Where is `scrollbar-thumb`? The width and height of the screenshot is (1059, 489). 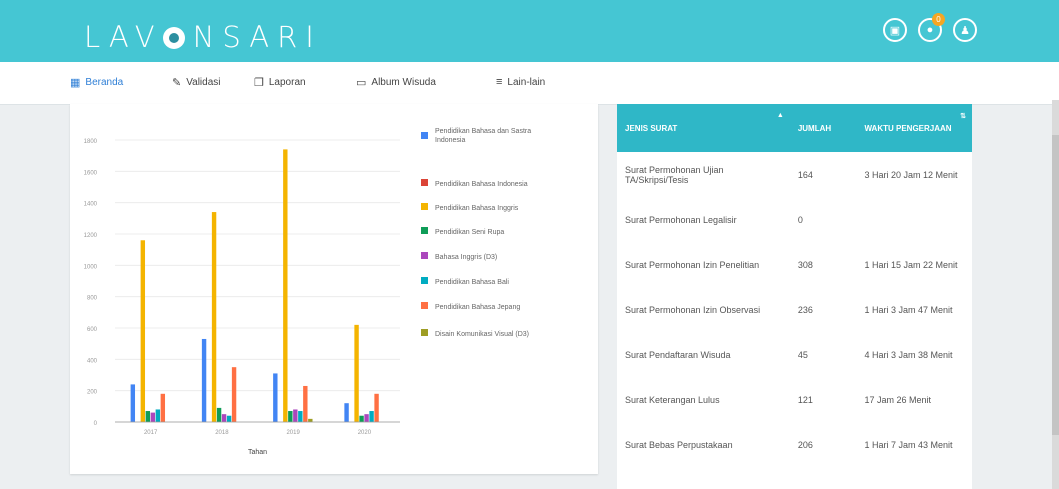
scrollbar-thumb is located at coordinates (1055, 285).